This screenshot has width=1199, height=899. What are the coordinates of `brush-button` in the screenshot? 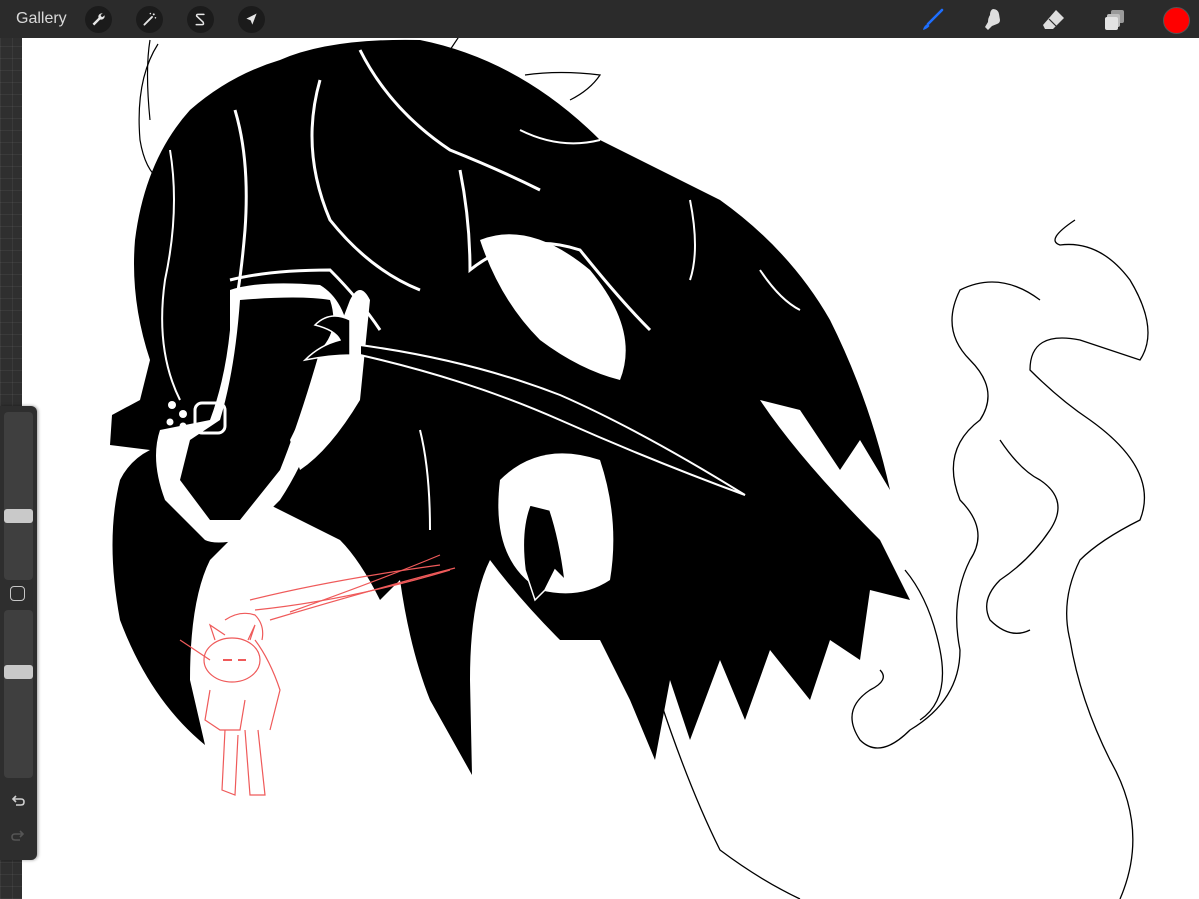 It's located at (933, 20).